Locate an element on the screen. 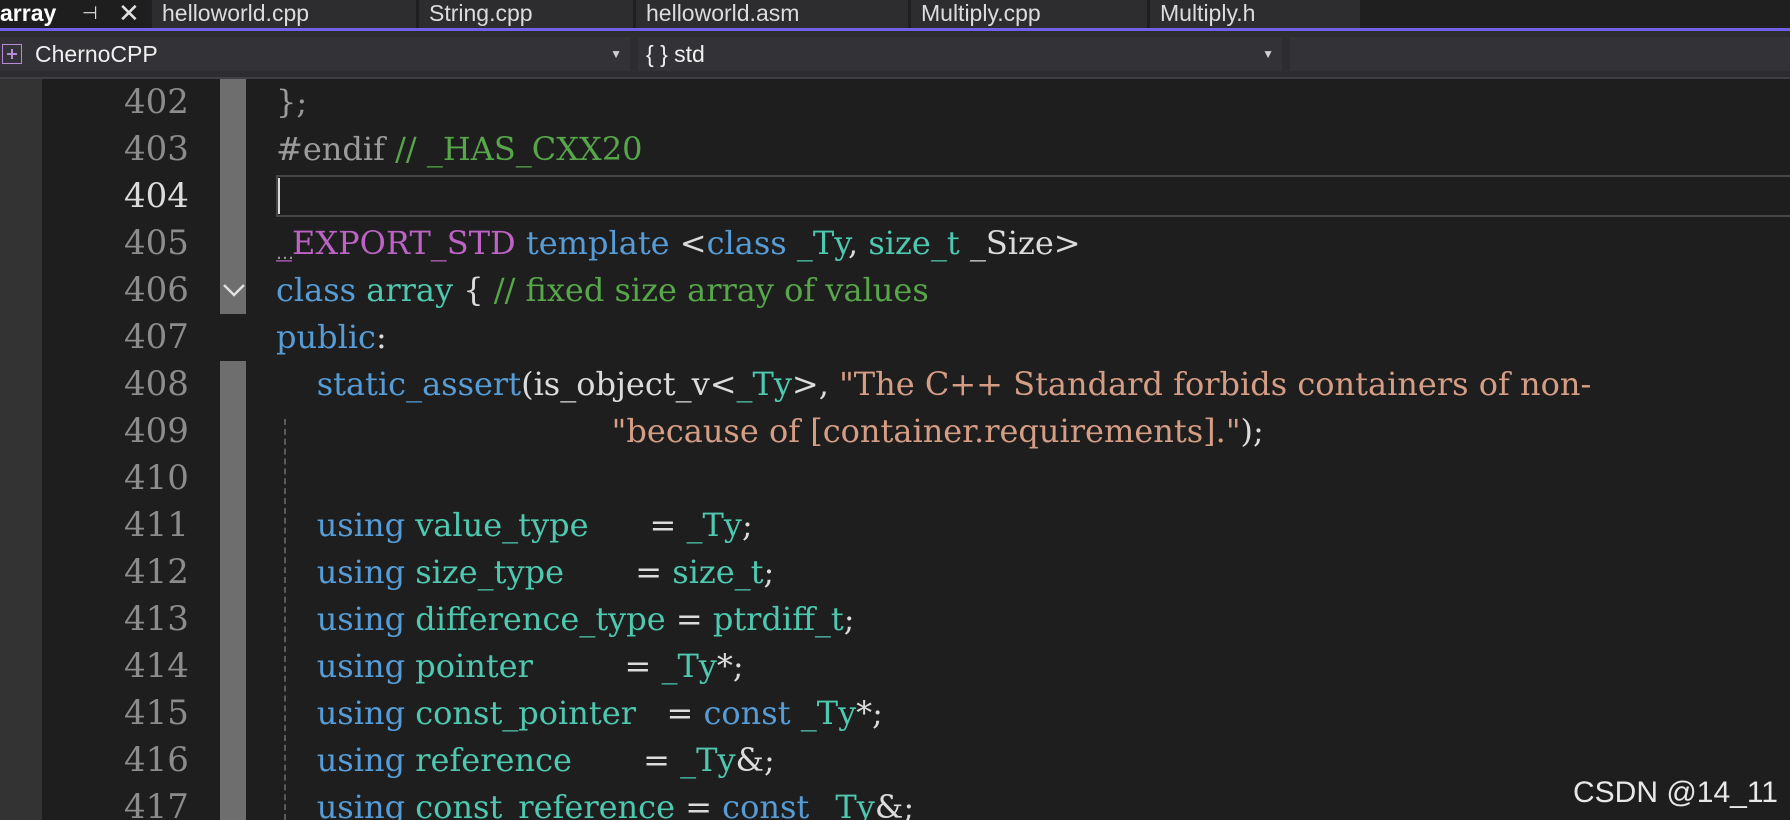 The width and height of the screenshot is (1790, 820). line-number: 411 is located at coordinates (156, 525).